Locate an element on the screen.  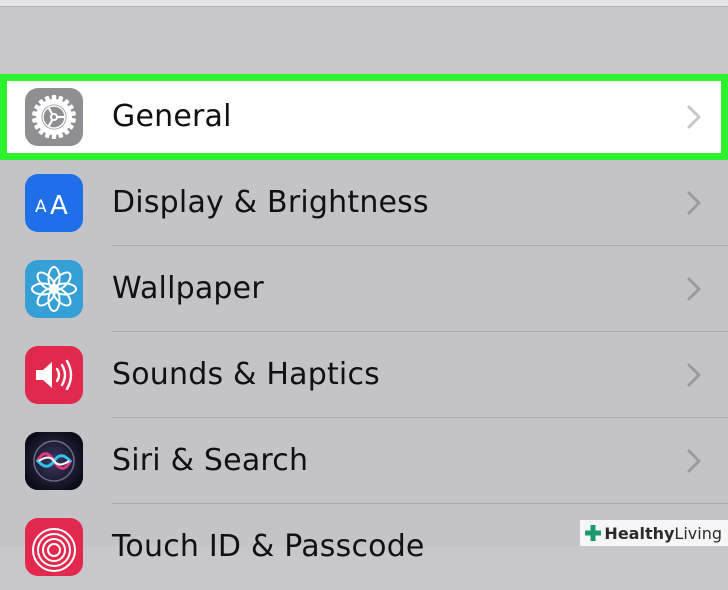
flower-icon is located at coordinates (54, 289).